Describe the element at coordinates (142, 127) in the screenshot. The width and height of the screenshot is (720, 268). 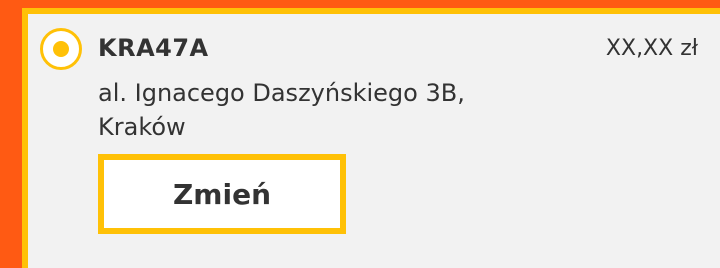
I see `address-line-2: Kraków` at that location.